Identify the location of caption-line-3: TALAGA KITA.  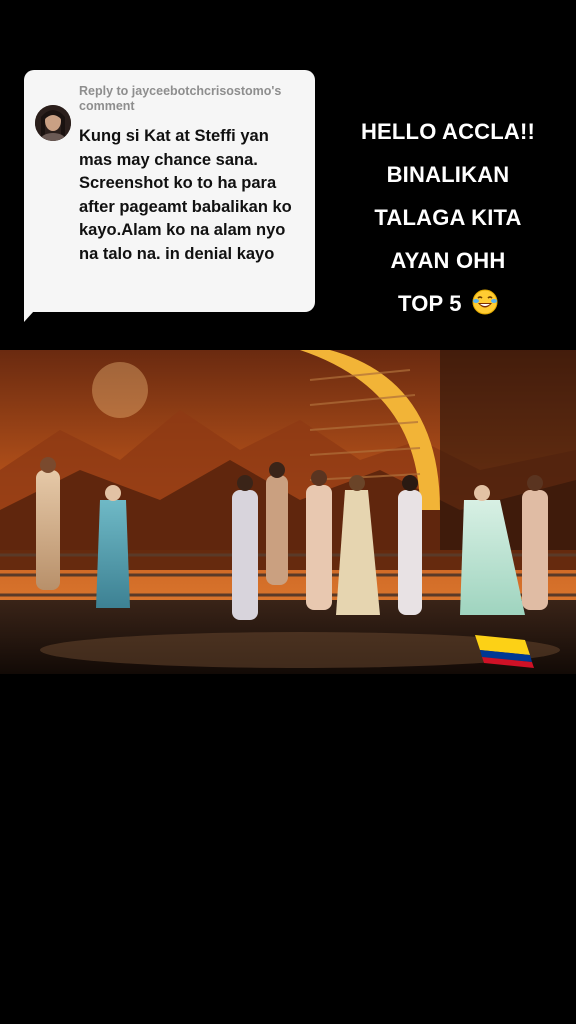
(448, 217).